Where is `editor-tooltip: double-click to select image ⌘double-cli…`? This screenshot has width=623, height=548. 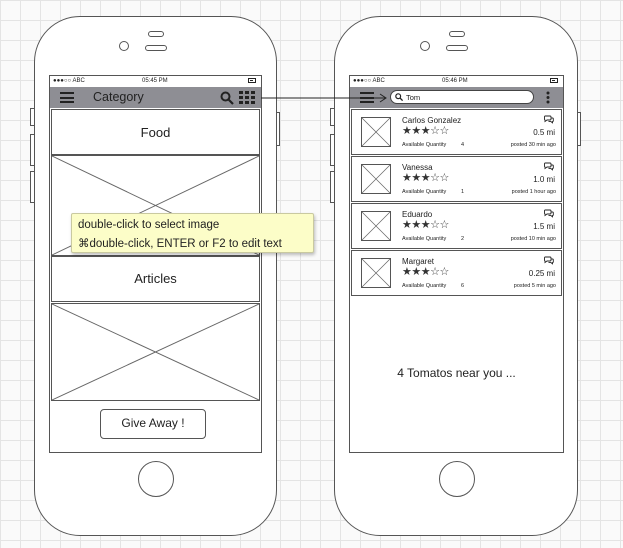 editor-tooltip: double-click to select image ⌘double-cli… is located at coordinates (192, 233).